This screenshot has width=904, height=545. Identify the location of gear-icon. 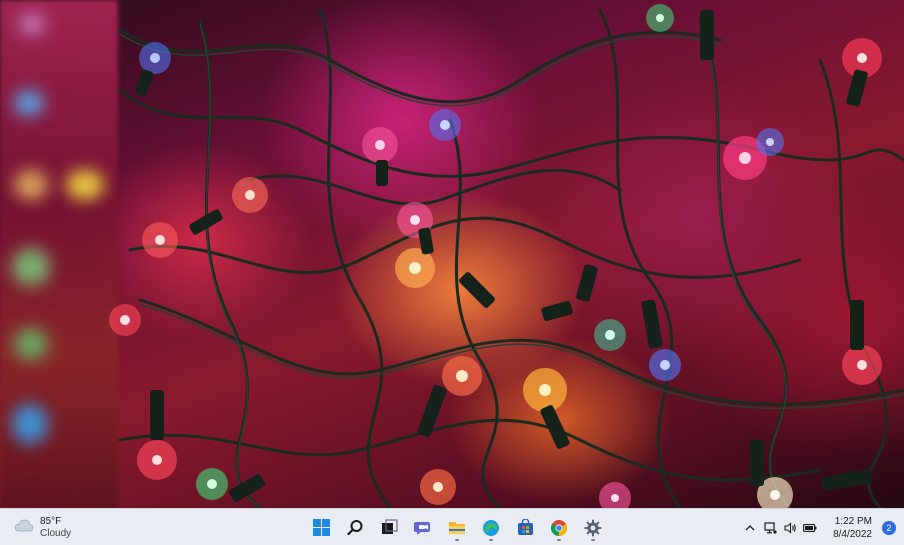
(593, 527).